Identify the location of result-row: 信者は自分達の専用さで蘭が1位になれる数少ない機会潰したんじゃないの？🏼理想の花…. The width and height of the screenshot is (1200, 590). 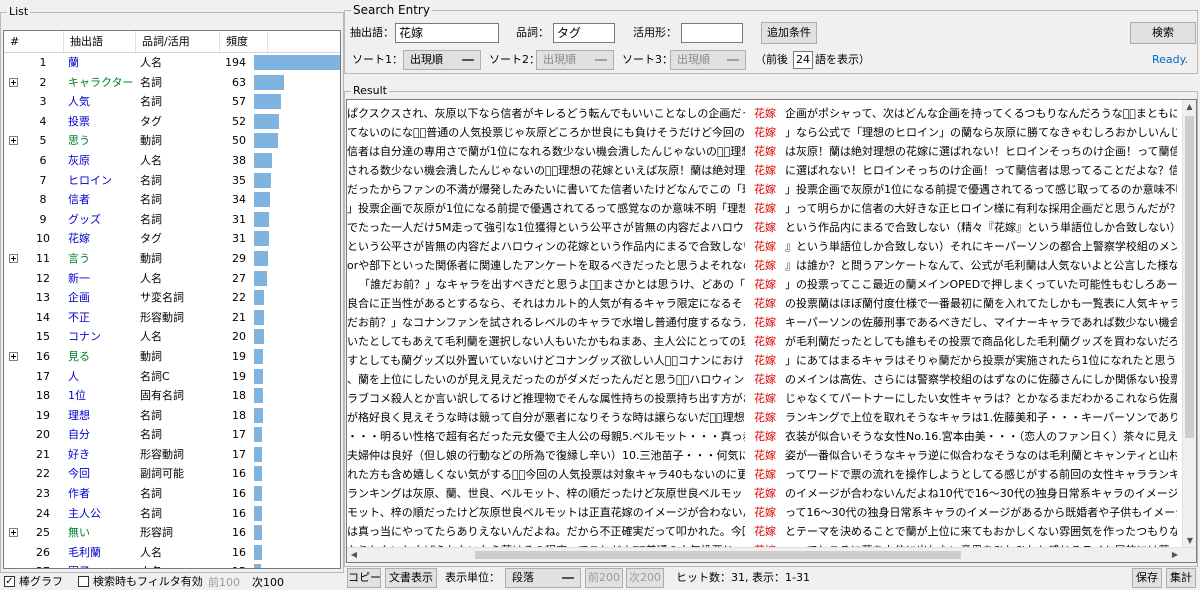
(771, 151).